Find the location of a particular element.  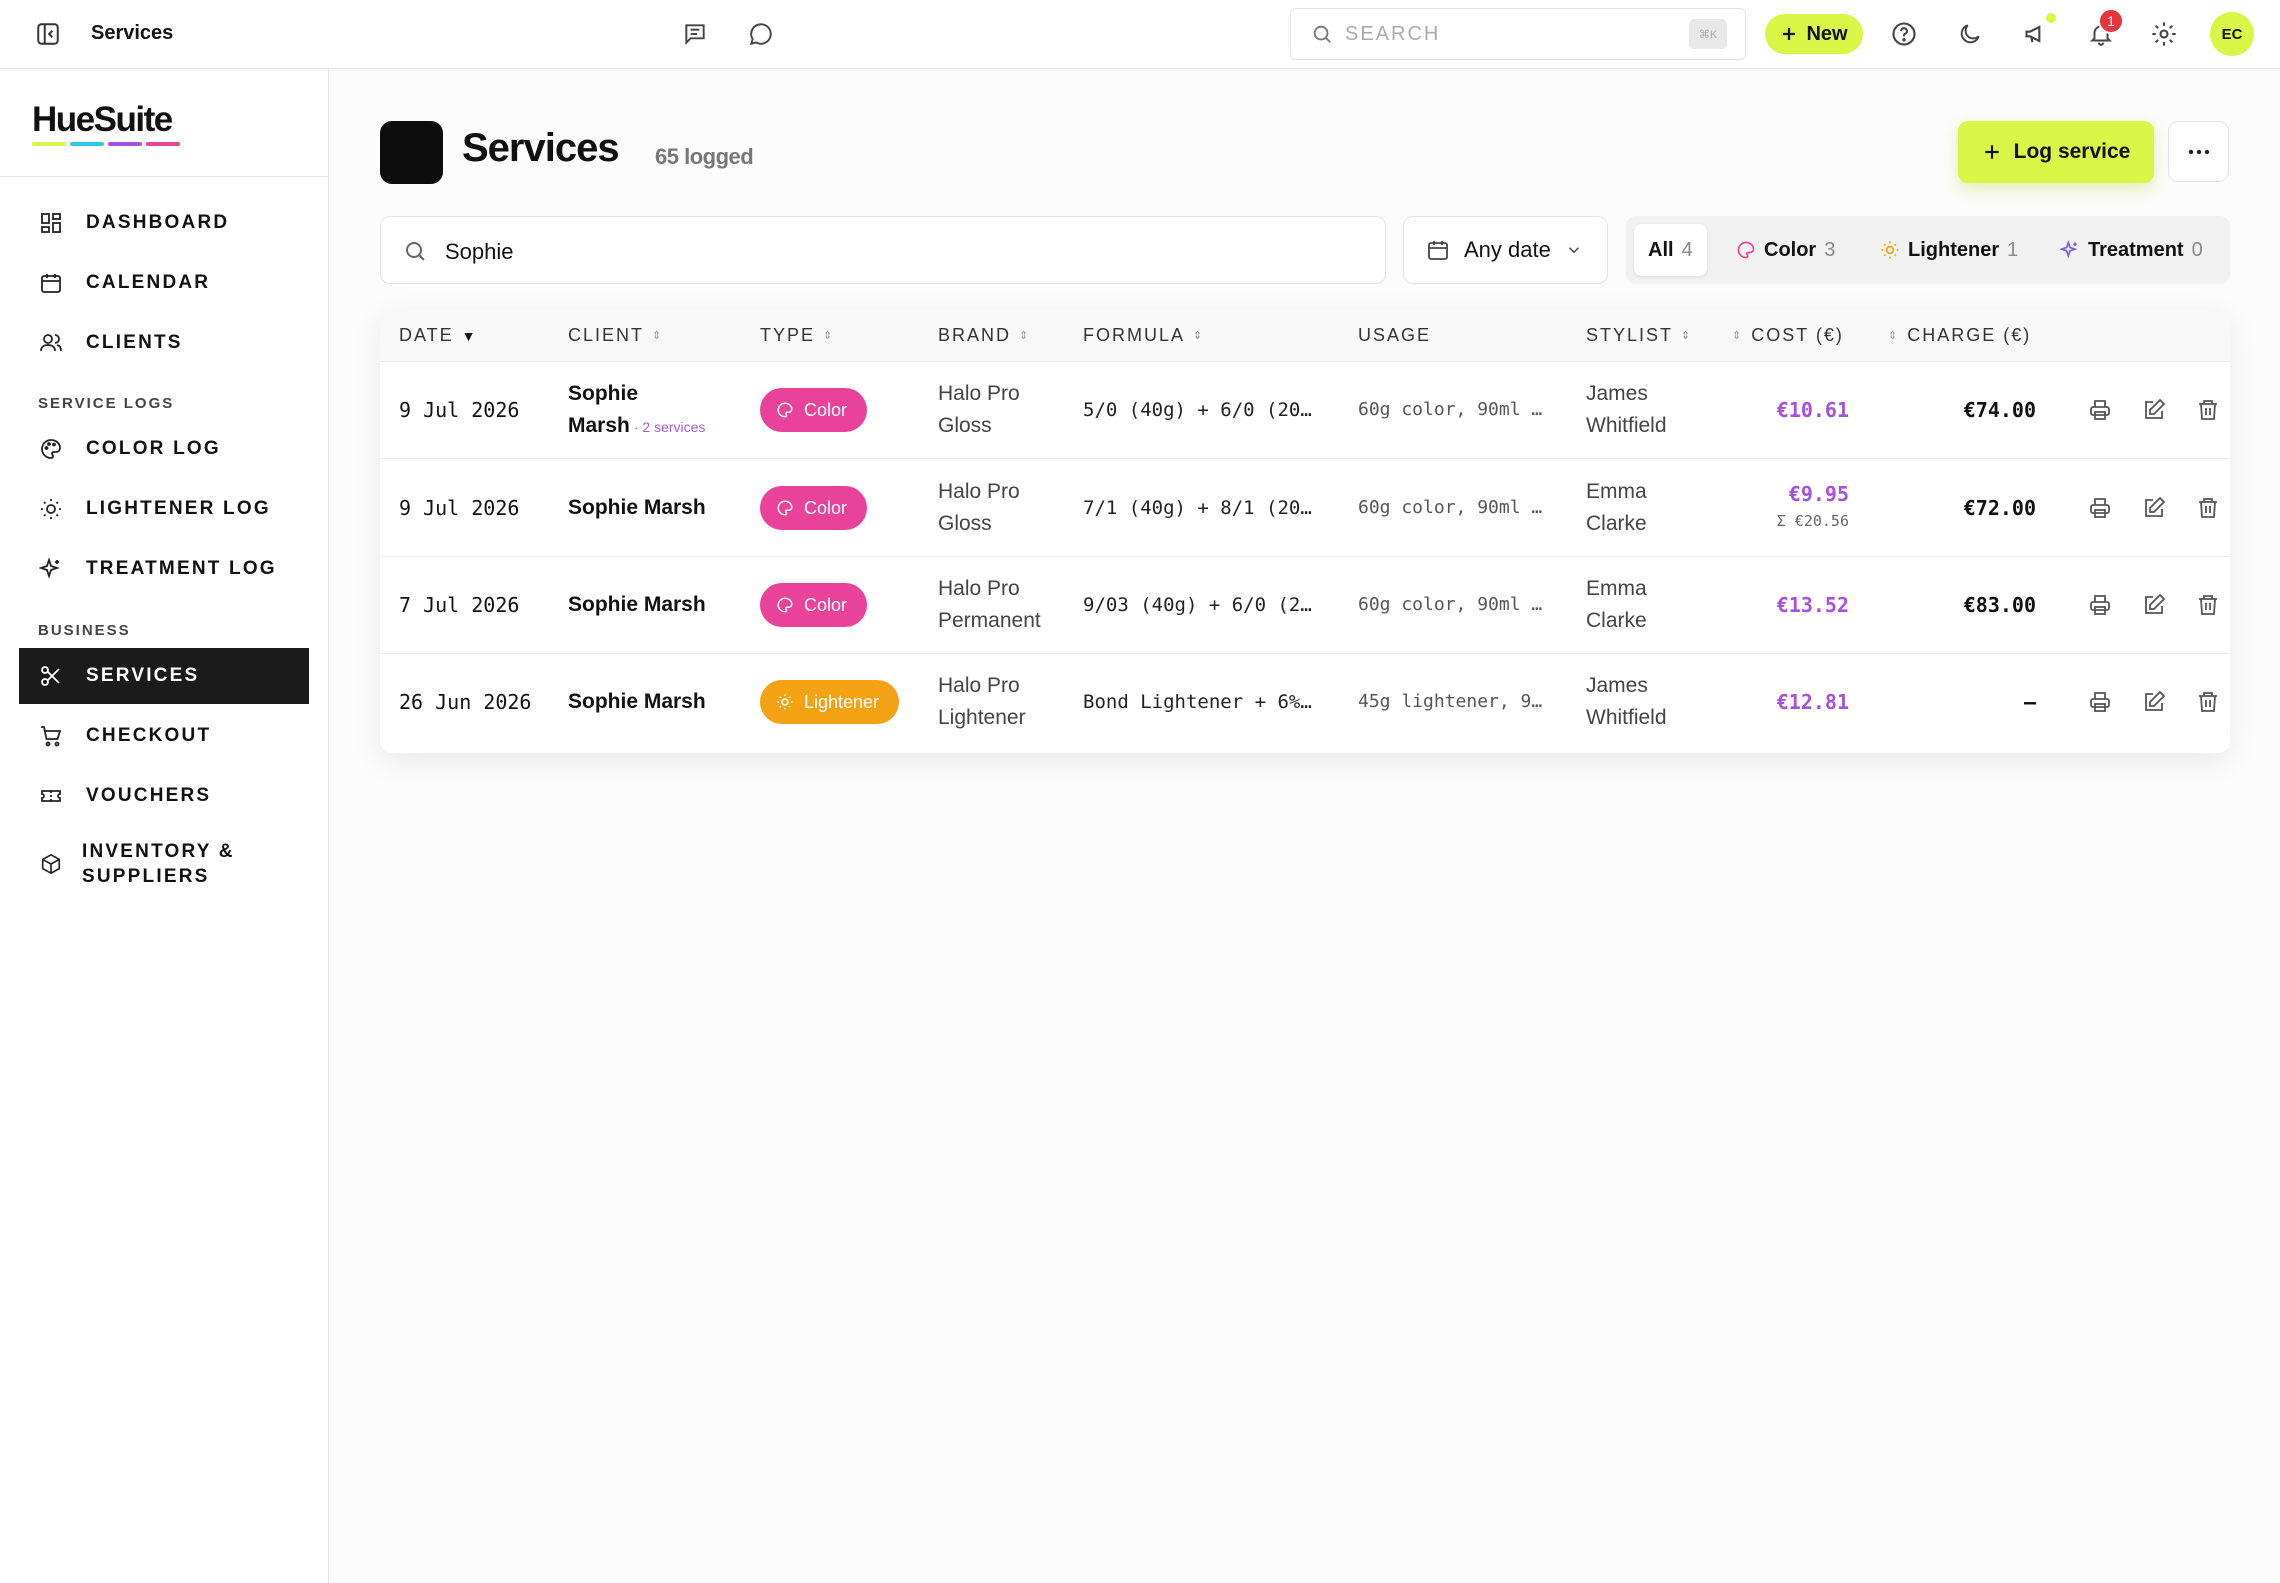

stylist-line: Emma is located at coordinates (1616, 491).